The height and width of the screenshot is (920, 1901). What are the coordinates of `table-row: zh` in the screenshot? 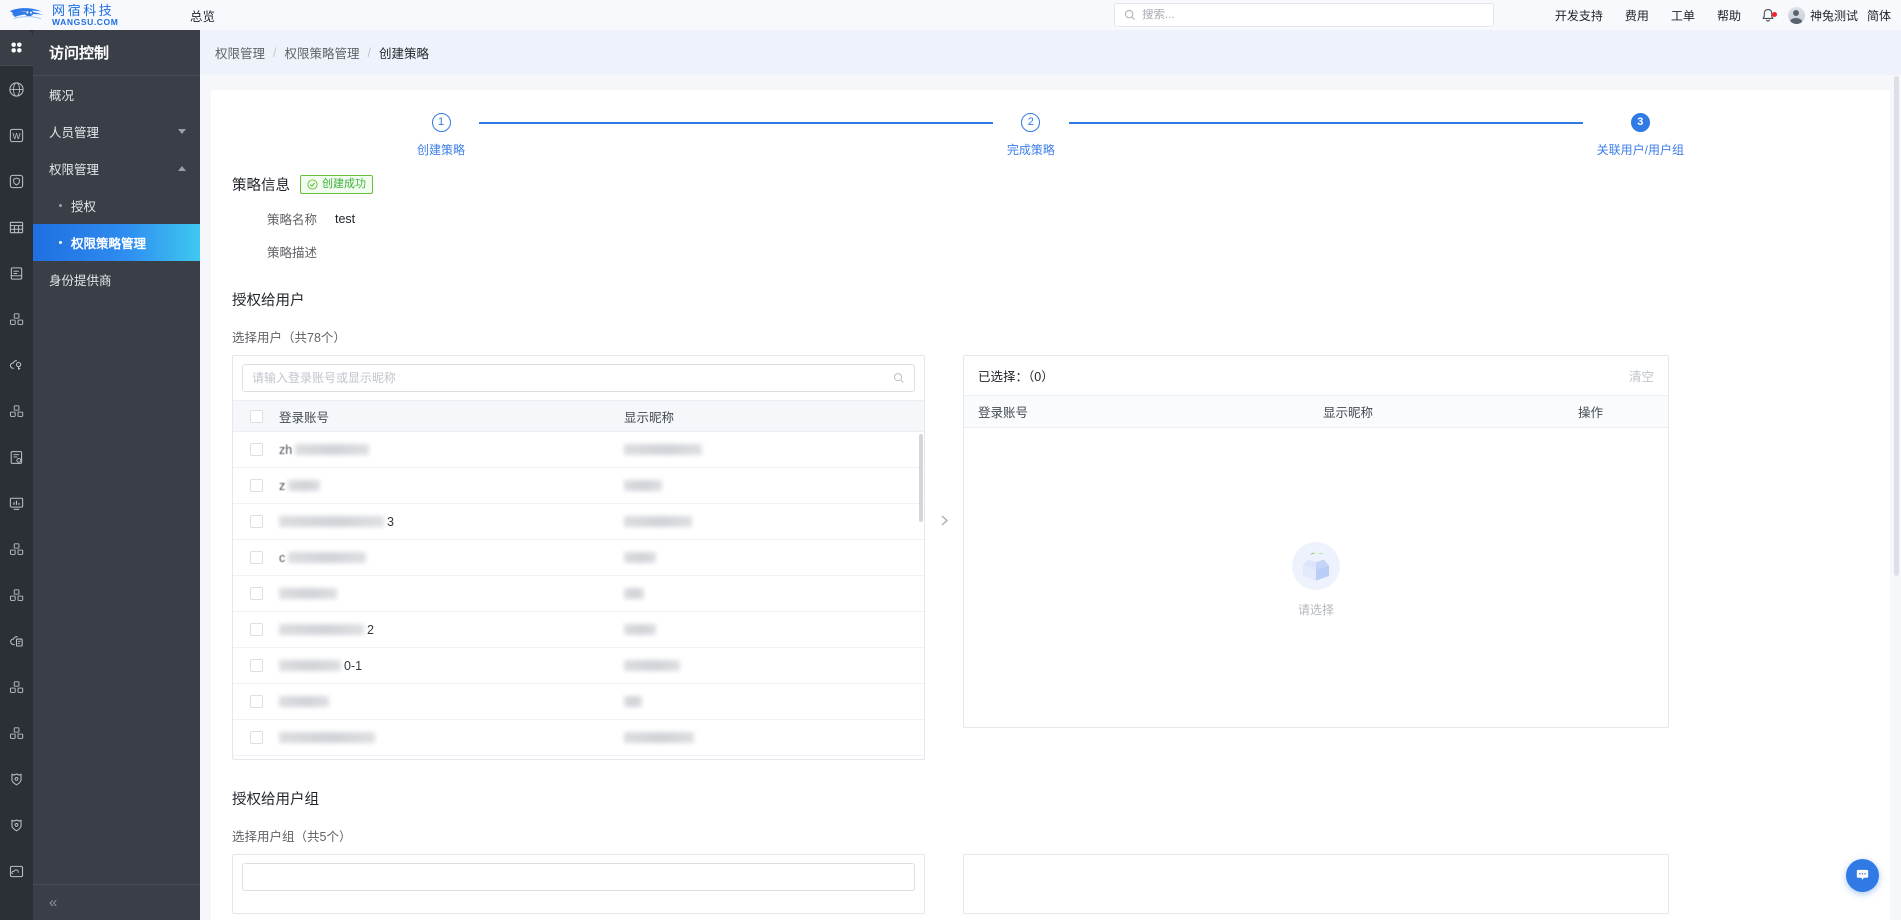 It's located at (578, 450).